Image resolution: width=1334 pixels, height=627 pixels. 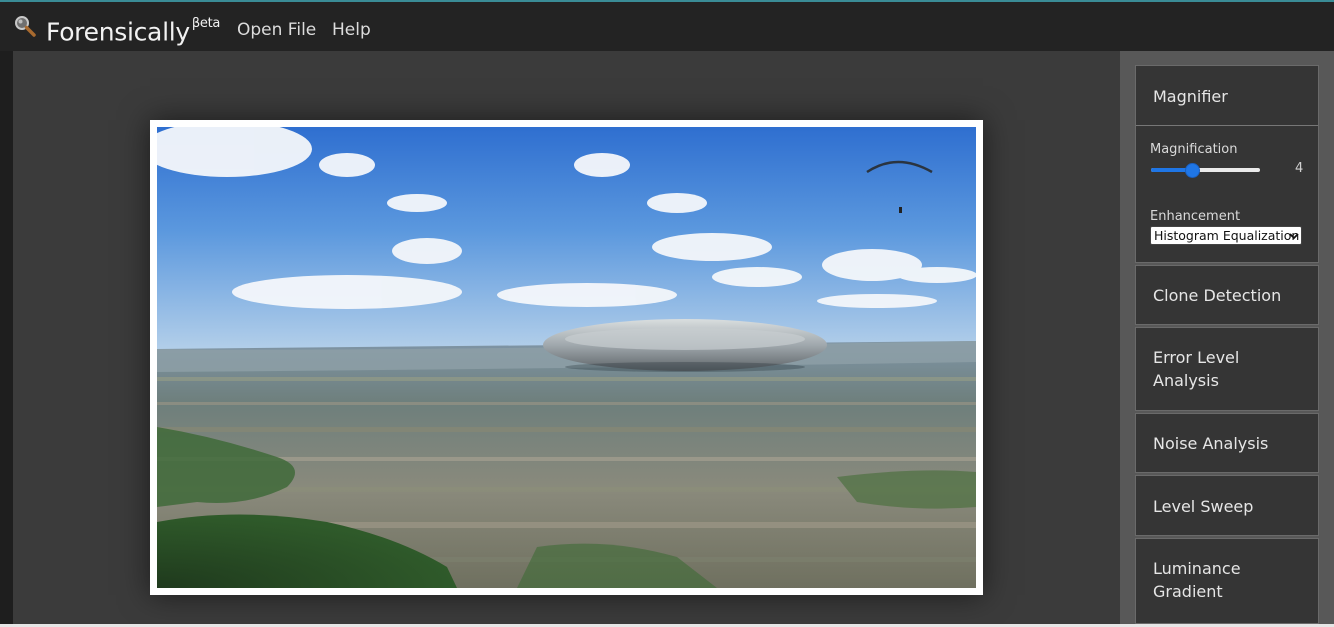 I want to click on tool-level-sweep: Level Sweep, so click(x=1227, y=505).